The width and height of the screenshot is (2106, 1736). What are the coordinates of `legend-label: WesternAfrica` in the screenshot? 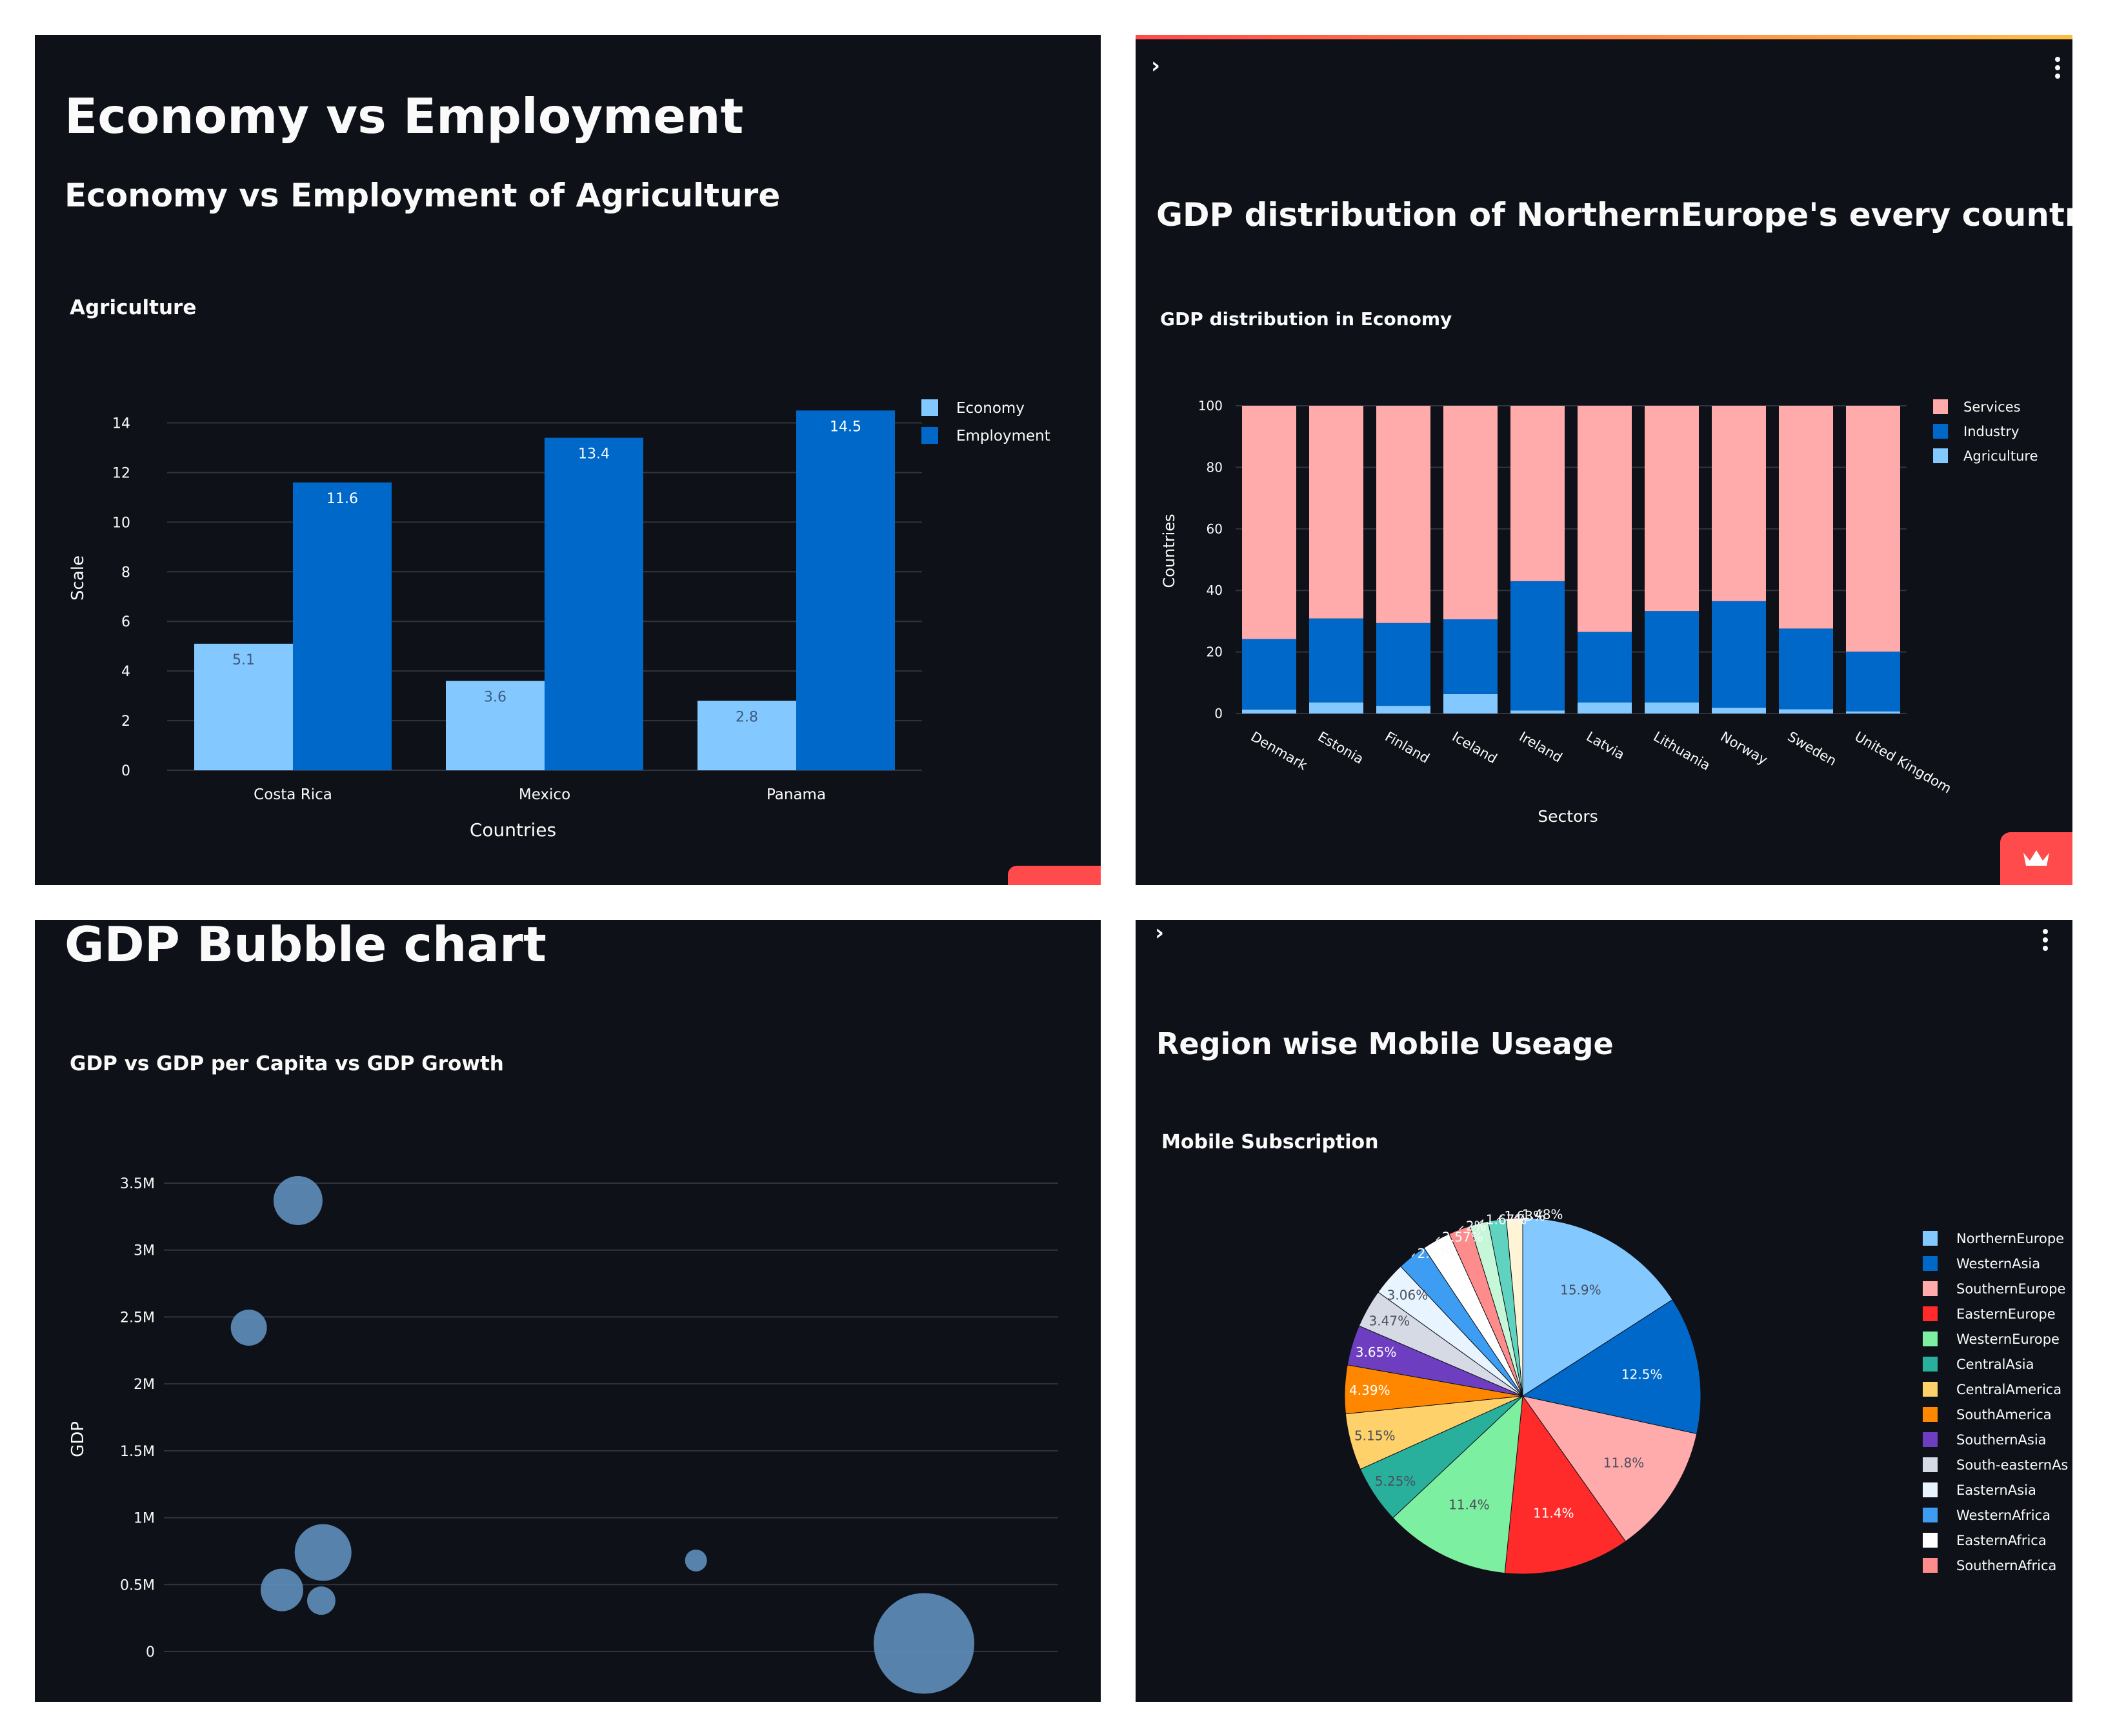 It's located at (2003, 1515).